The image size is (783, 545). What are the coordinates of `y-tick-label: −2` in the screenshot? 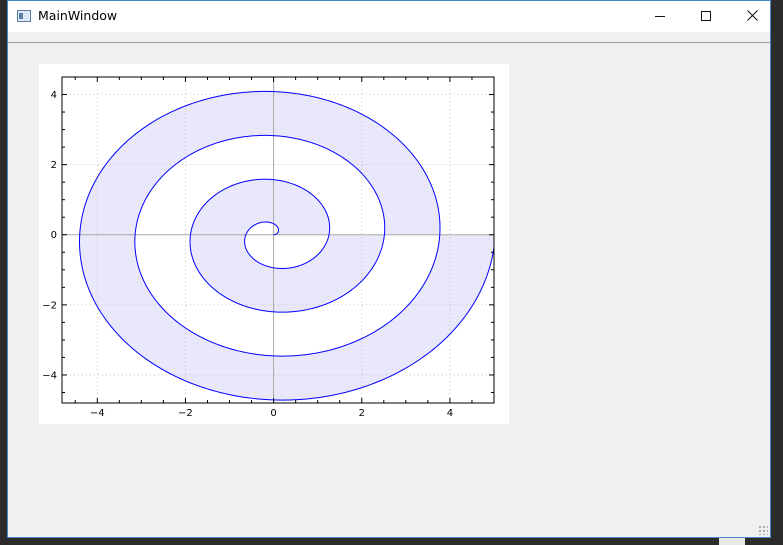 It's located at (49, 305).